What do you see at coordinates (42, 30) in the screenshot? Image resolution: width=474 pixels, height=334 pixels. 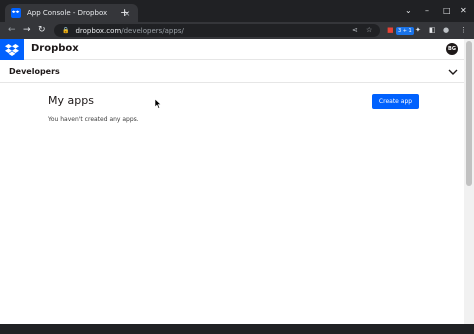 I see `reload-button: ↻` at bounding box center [42, 30].